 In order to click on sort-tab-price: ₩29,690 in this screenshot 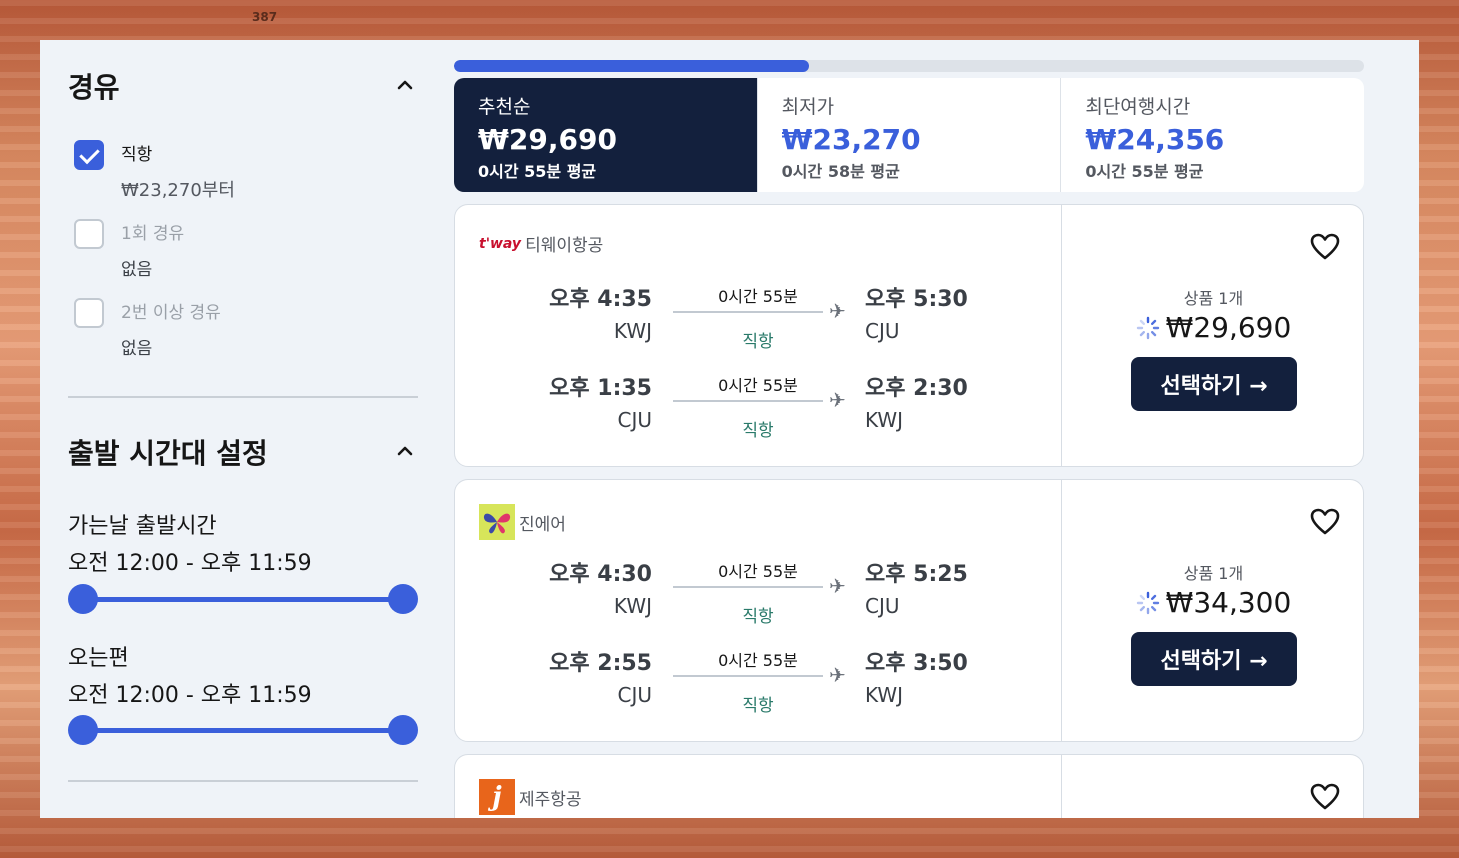, I will do `click(547, 139)`.